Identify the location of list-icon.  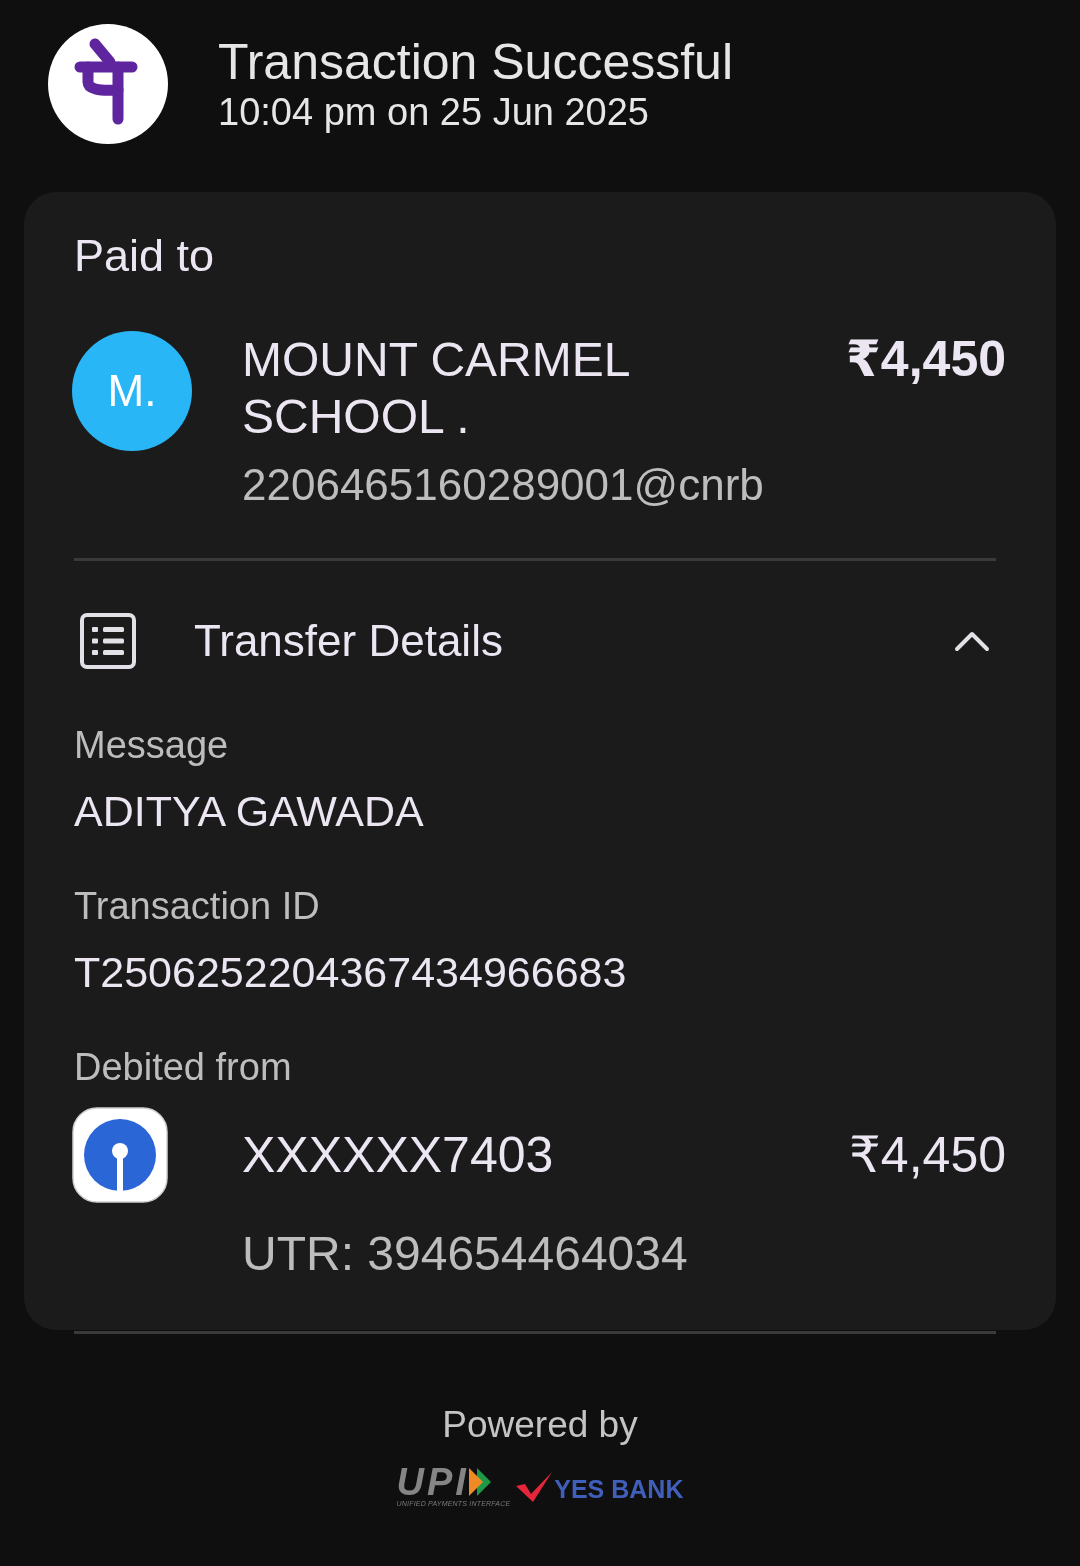
(108, 641).